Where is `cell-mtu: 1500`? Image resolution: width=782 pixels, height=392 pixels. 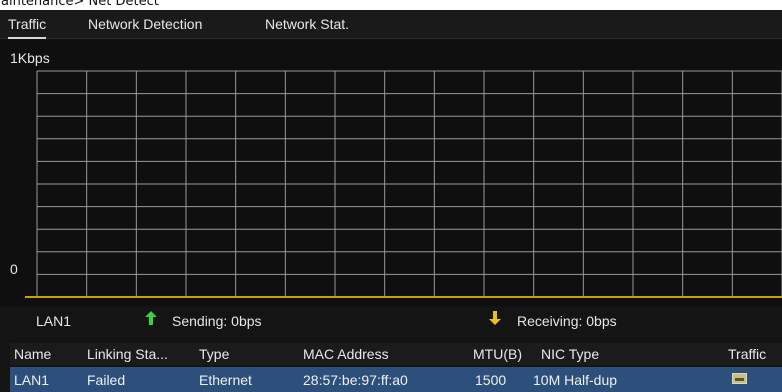
cell-mtu: 1500 is located at coordinates (491, 380).